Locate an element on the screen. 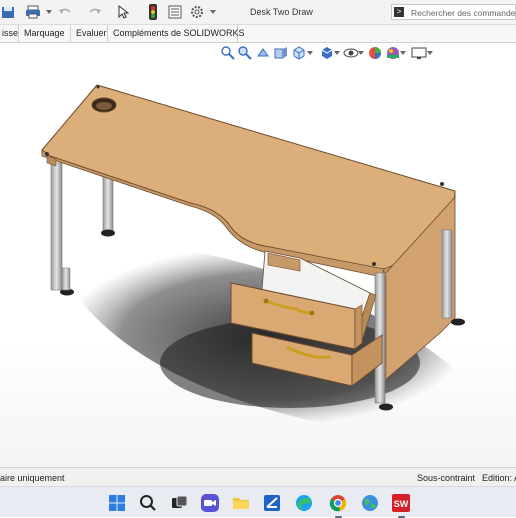 This screenshot has width=516, height=518. foot-back-left is located at coordinates (108, 233).